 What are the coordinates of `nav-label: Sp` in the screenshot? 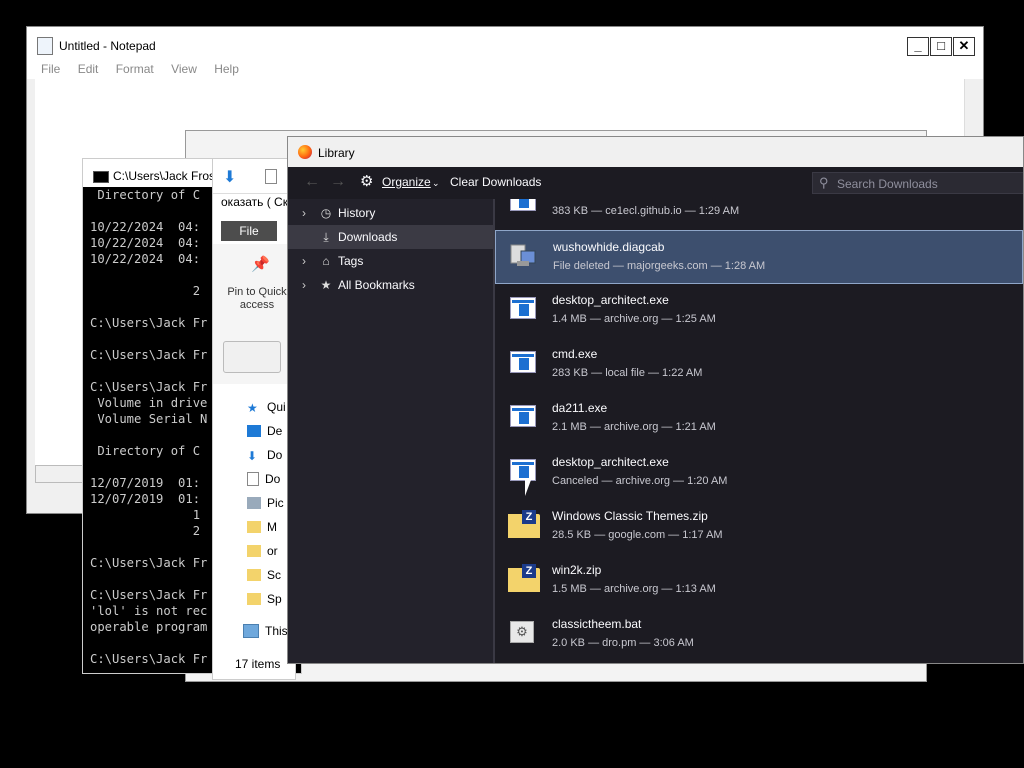 It's located at (274, 599).